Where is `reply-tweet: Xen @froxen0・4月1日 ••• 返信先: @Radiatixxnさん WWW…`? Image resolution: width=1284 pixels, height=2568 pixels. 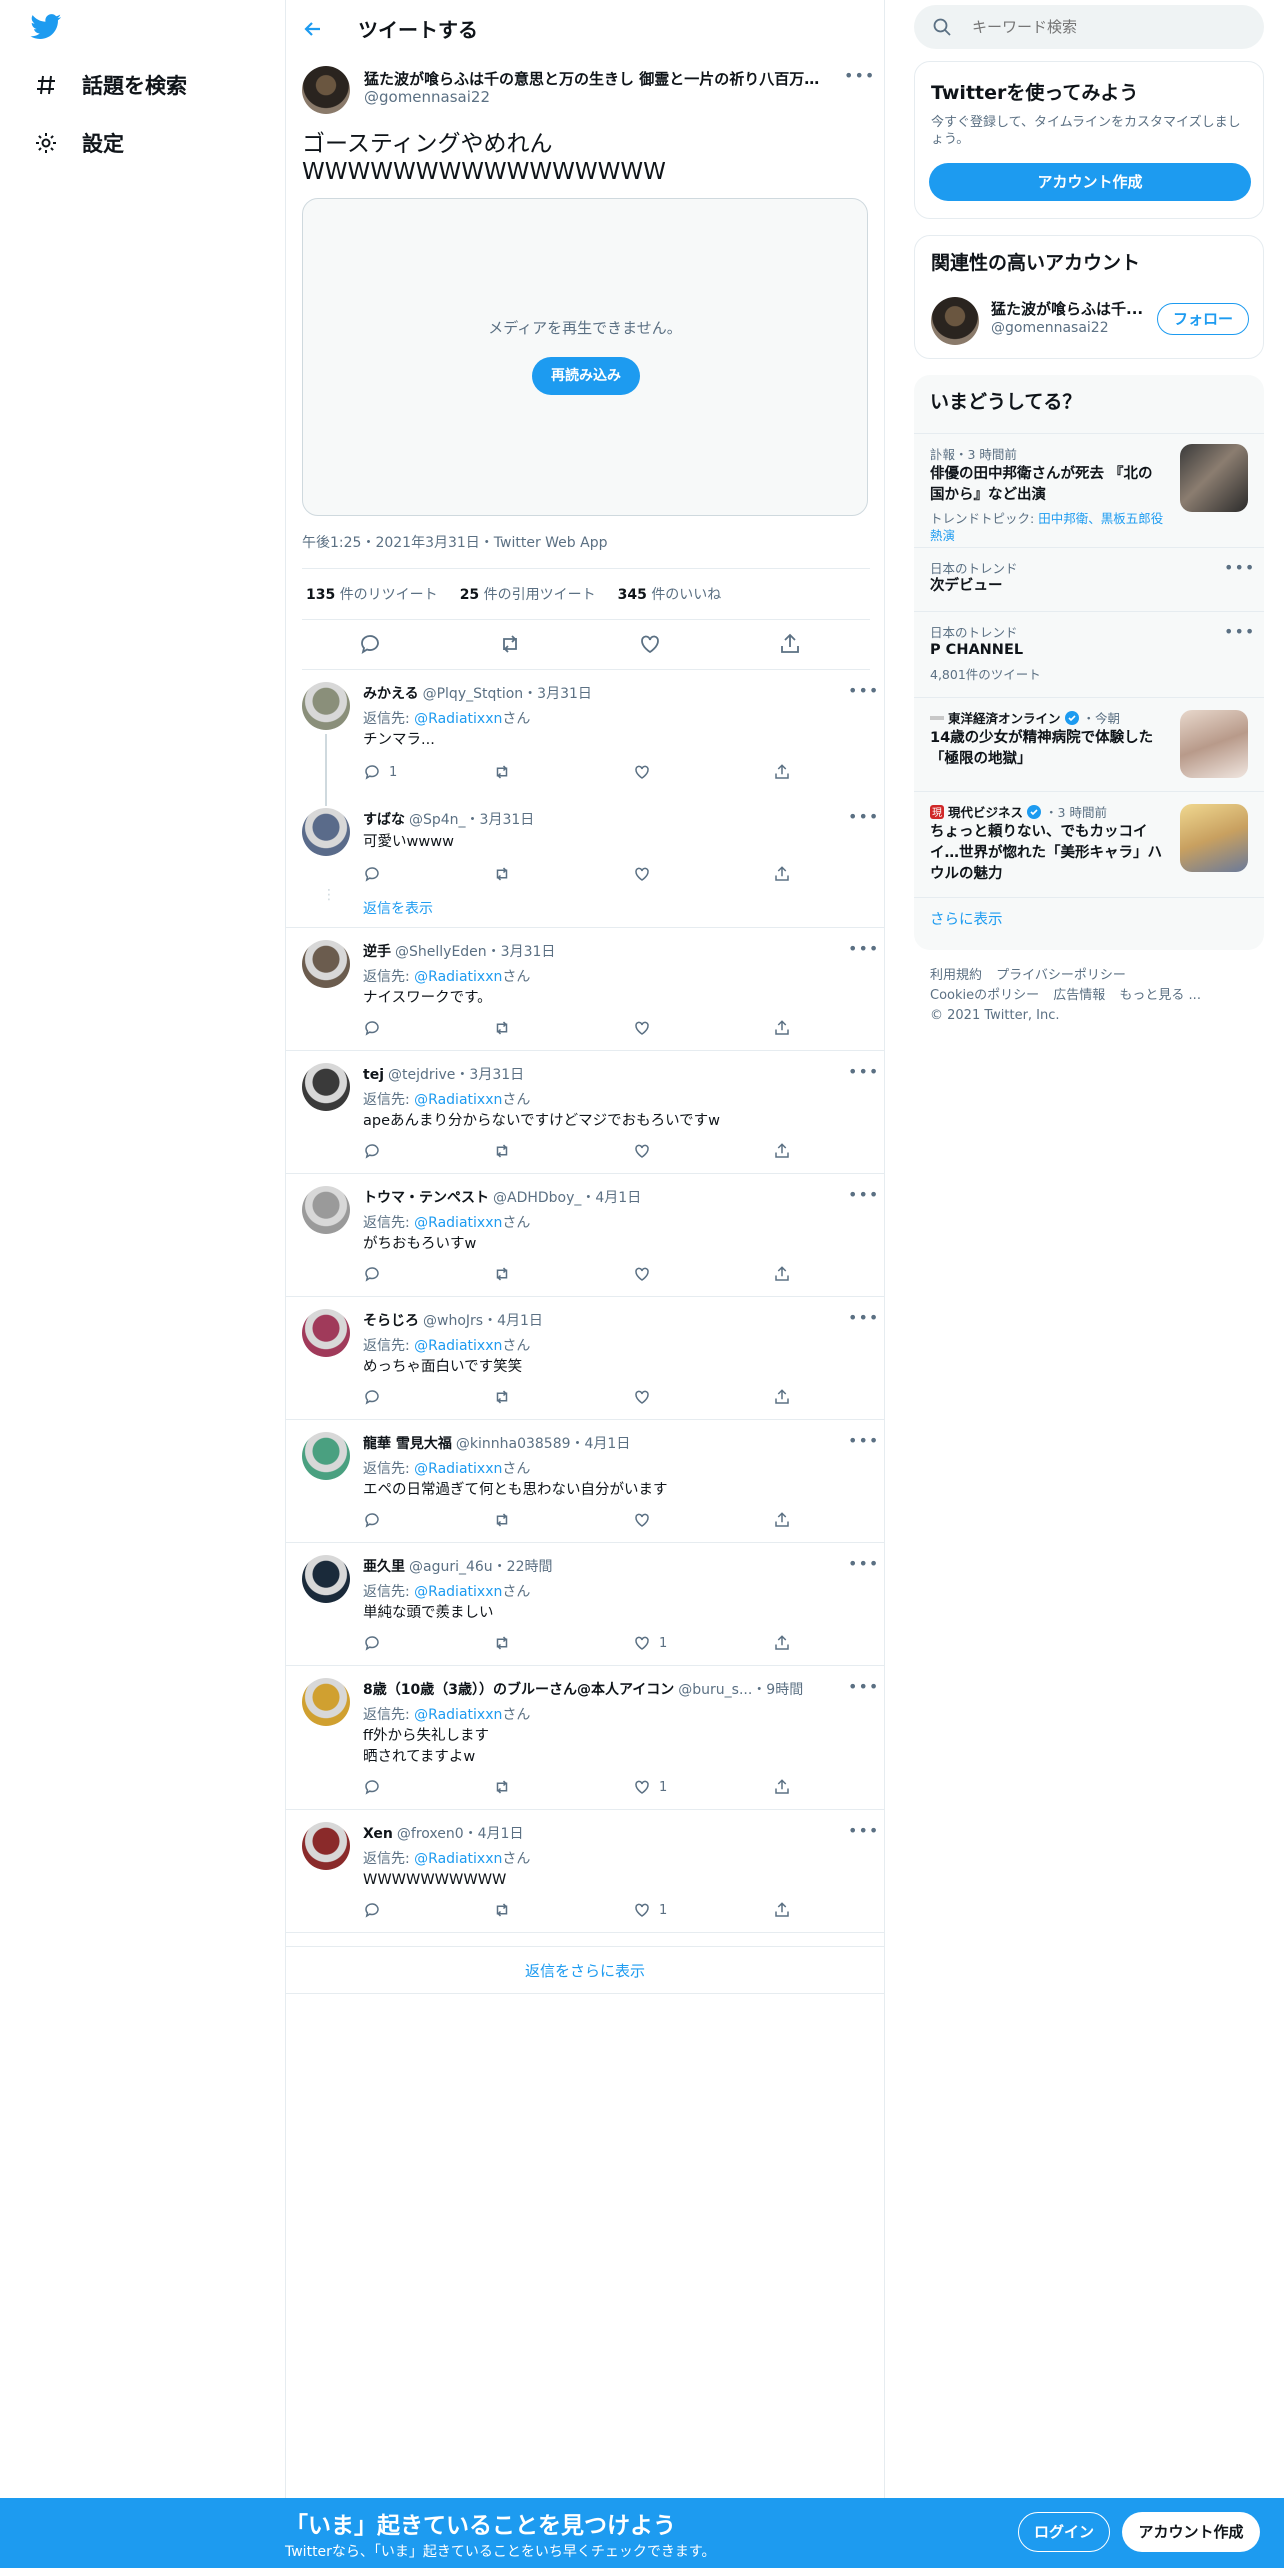 reply-tweet: Xen @froxen0・4月1日 ••• 返信先: @Radiatixxnさん WWW… is located at coordinates (585, 1871).